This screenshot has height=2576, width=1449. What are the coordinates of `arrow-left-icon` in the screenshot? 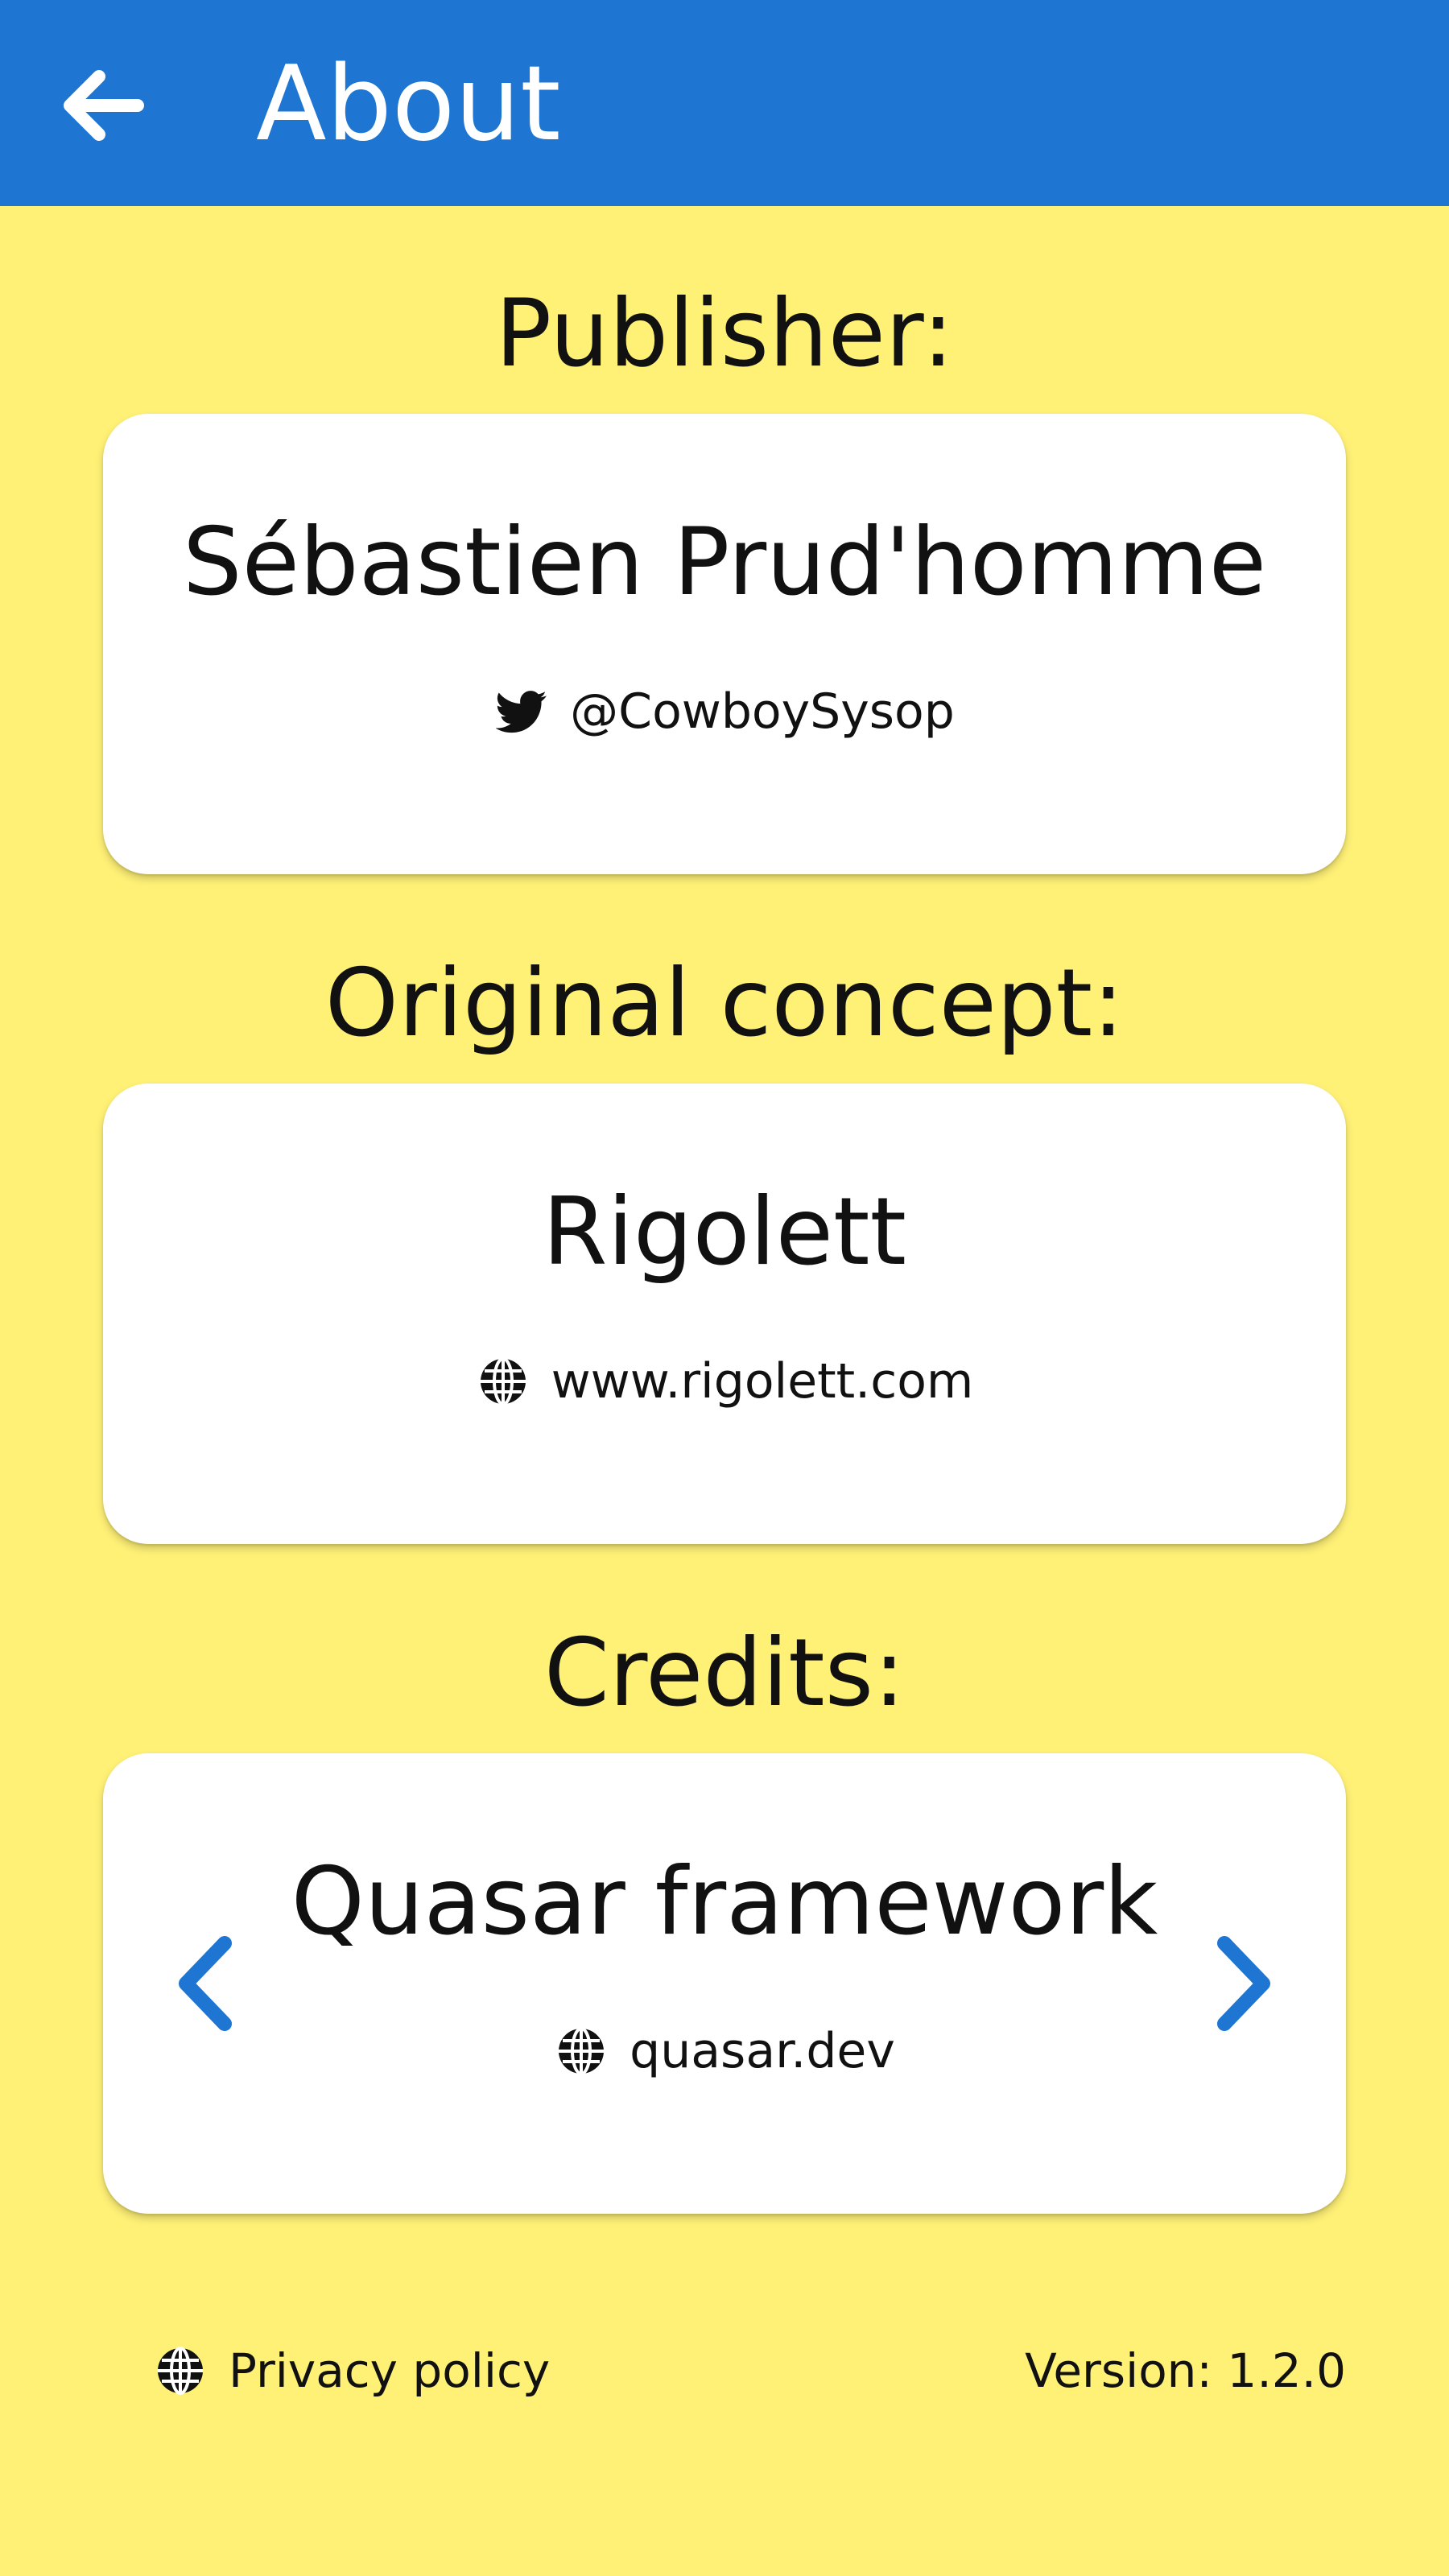 It's located at (104, 106).